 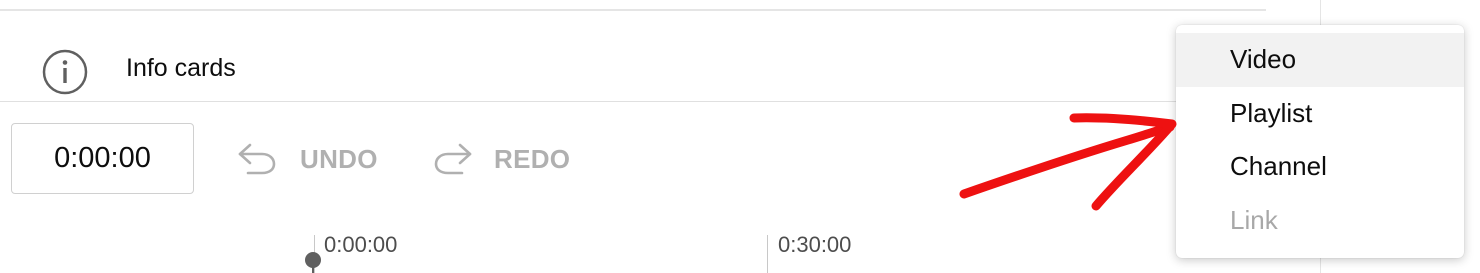 What do you see at coordinates (1320, 167) in the screenshot?
I see `menu-item-channel: Channel` at bounding box center [1320, 167].